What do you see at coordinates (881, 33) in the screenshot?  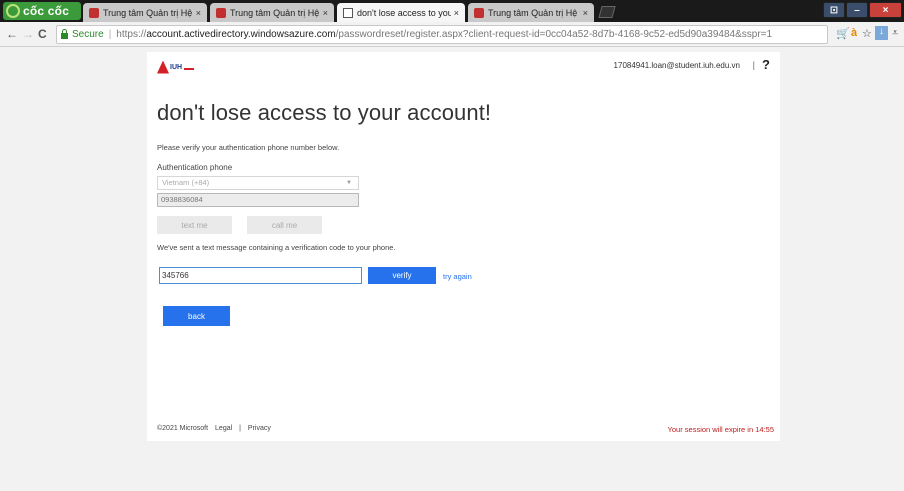 I see `download-icon: ↓` at bounding box center [881, 33].